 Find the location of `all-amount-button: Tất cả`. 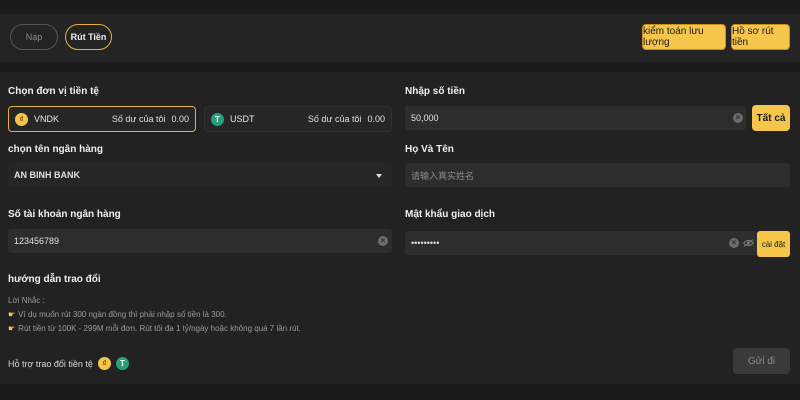

all-amount-button: Tất cả is located at coordinates (771, 118).